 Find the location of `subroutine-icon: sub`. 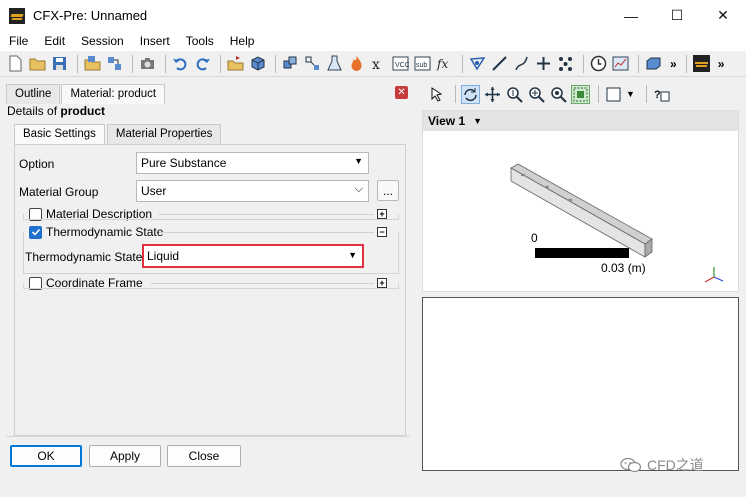

subroutine-icon: sub is located at coordinates (422, 63).